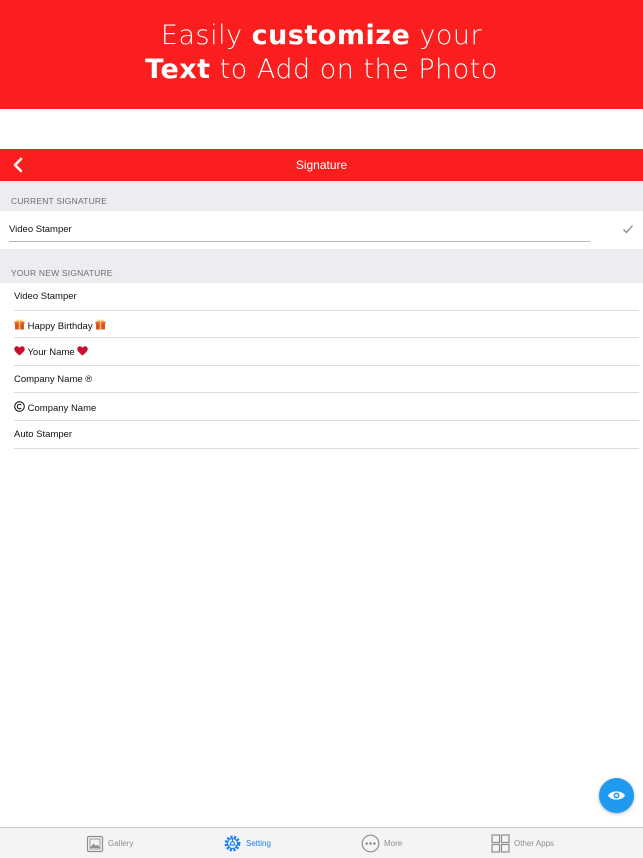  I want to click on tab-label: Gallery, so click(121, 843).